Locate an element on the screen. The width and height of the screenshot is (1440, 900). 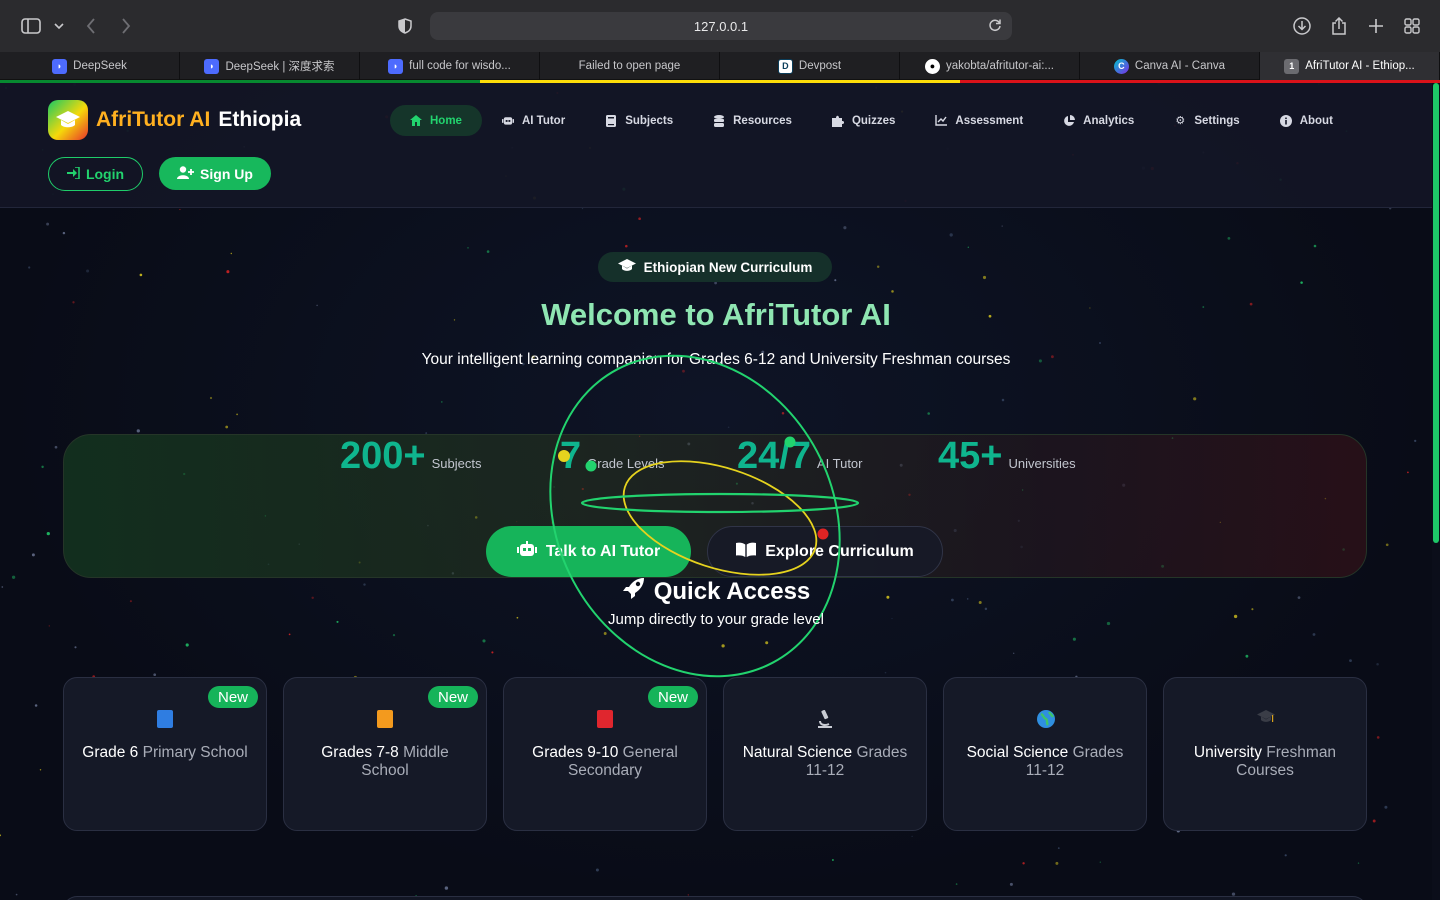
nav-ai-tutor: AI Tutor is located at coordinates (533, 120).